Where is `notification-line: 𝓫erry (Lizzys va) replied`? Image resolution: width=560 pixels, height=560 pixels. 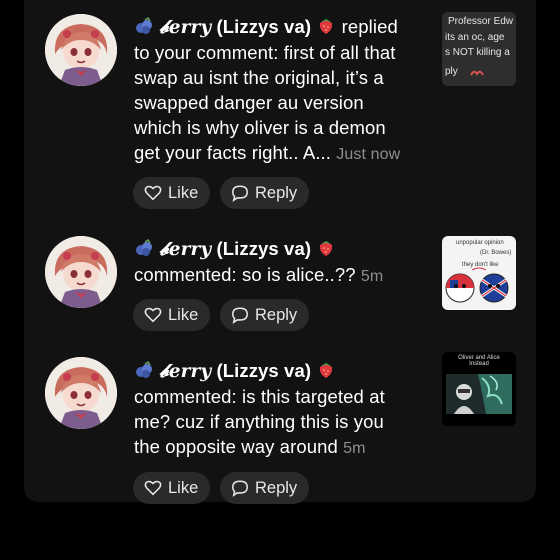 notification-line: 𝓫erry (Lizzys va) replied is located at coordinates (283, 27).